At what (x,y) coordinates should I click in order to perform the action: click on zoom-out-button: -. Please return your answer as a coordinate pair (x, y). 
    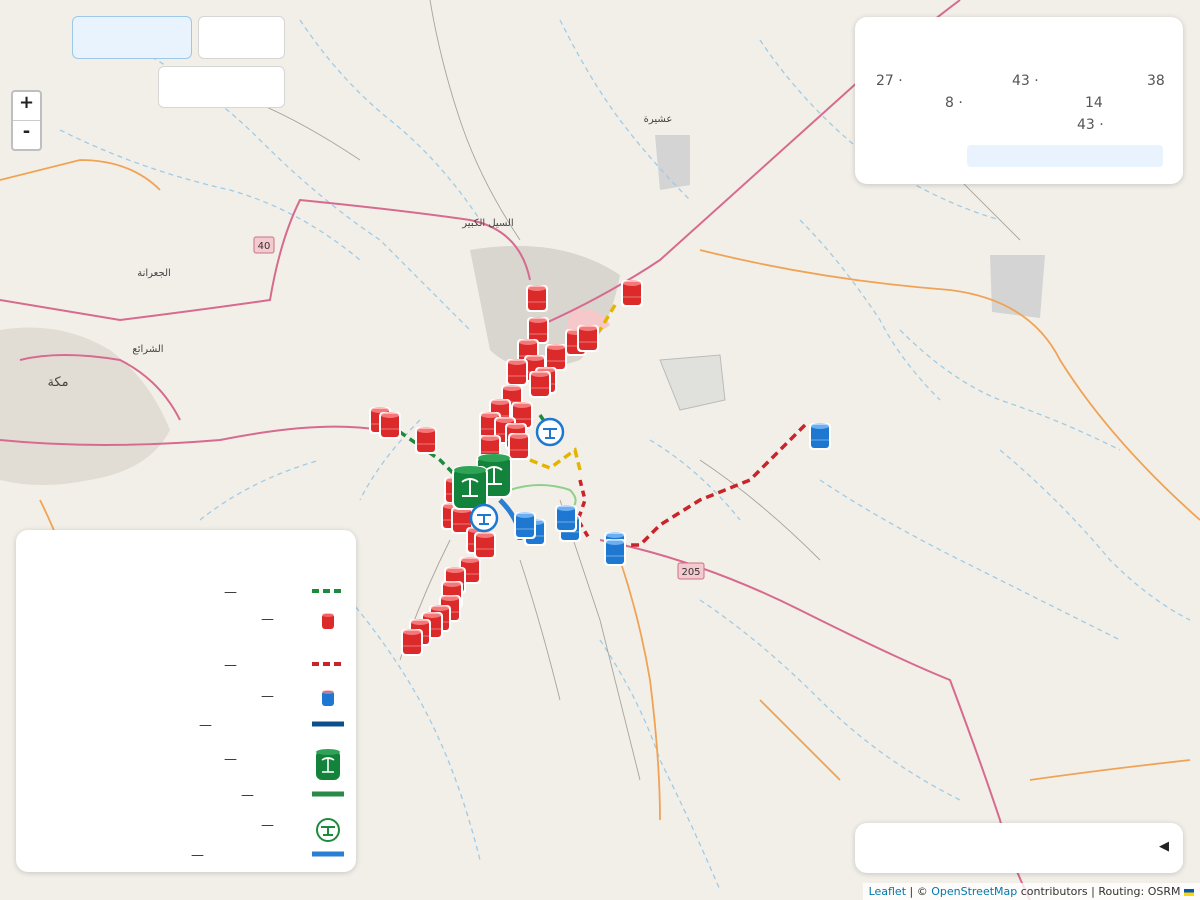
    Looking at the image, I should click on (26, 135).